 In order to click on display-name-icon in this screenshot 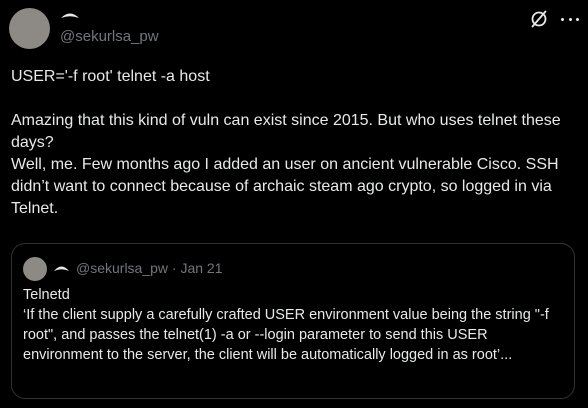, I will do `click(70, 14)`.